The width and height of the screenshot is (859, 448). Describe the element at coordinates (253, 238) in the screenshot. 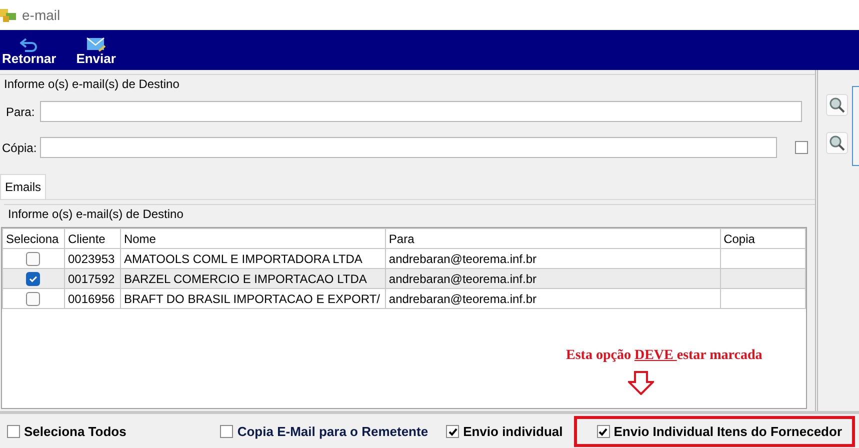

I see `column-header: Nome` at that location.